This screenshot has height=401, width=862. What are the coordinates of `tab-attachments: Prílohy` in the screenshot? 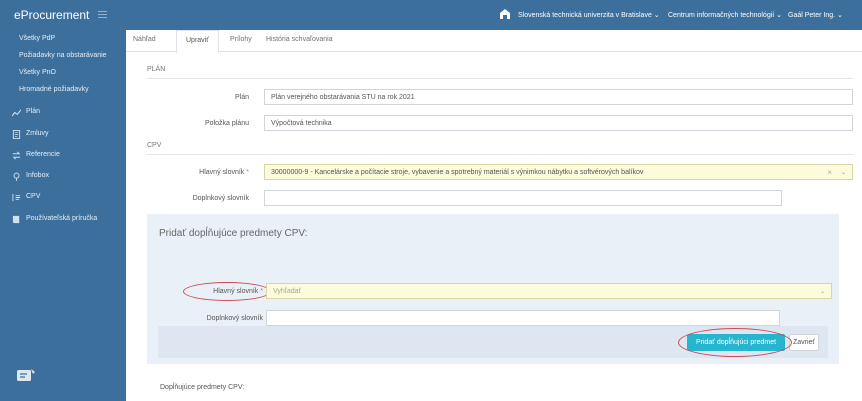 It's located at (241, 39).